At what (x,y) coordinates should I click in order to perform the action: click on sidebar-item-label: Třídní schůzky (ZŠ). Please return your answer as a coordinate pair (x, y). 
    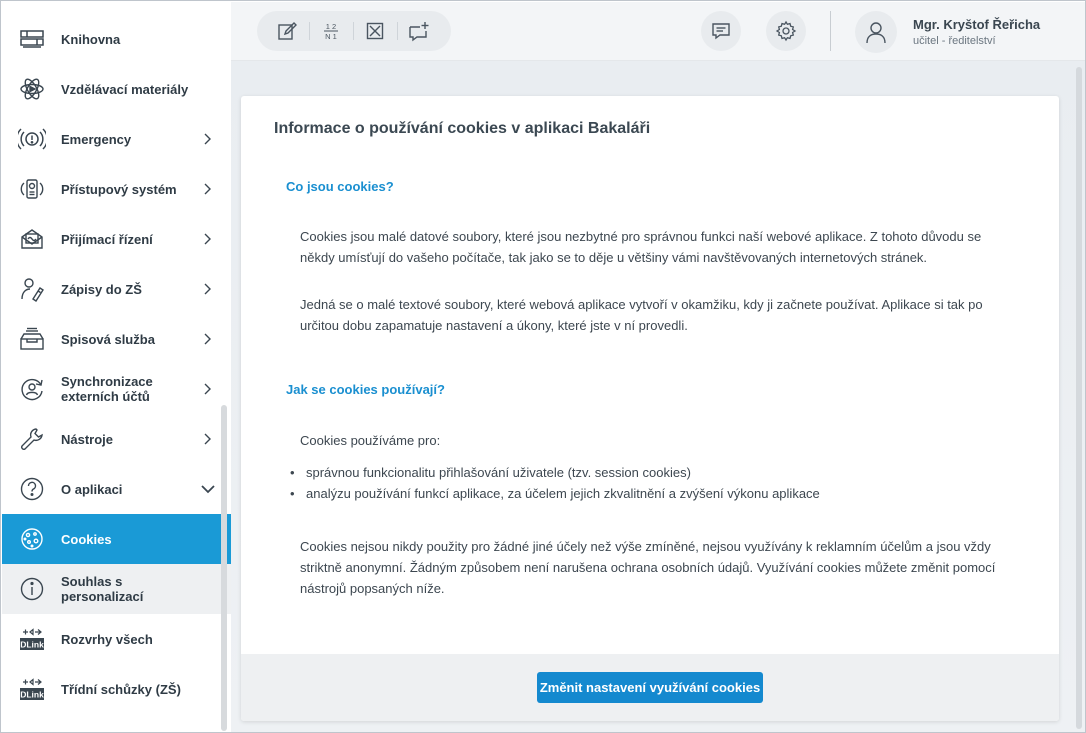
    Looking at the image, I should click on (121, 689).